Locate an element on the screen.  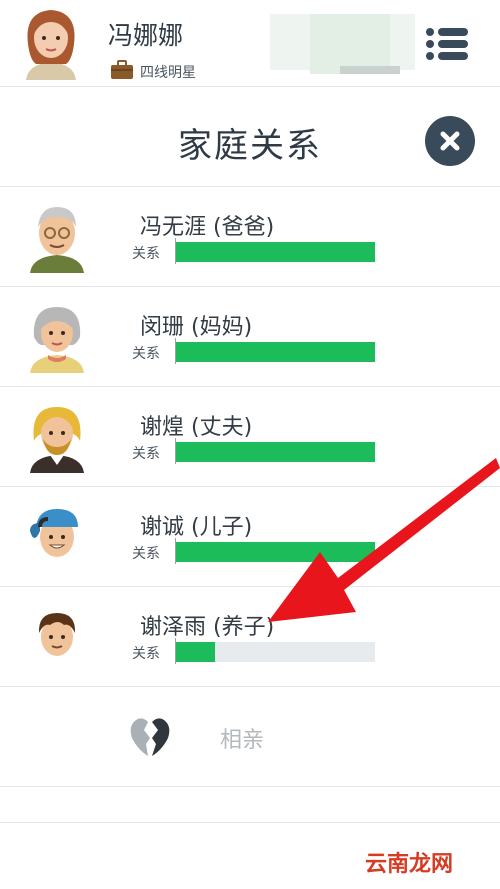
briefcase-icon is located at coordinates (122, 72).